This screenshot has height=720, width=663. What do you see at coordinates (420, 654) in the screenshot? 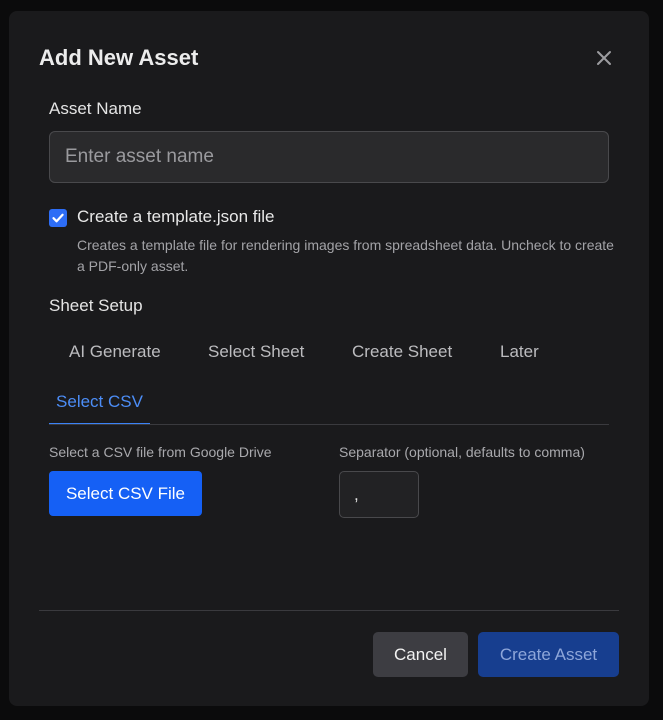
I see `cancel-button: Cancel` at bounding box center [420, 654].